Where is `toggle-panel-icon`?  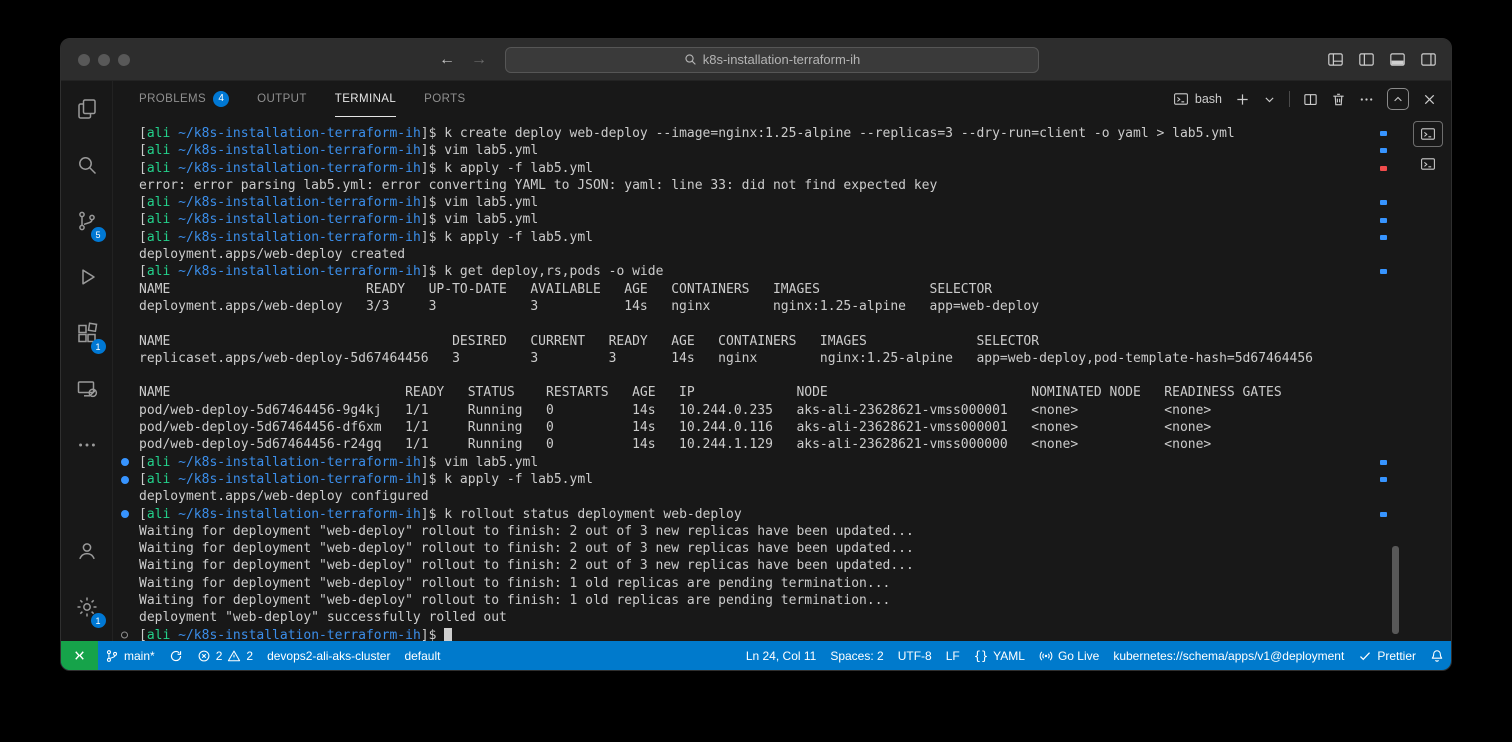 toggle-panel-icon is located at coordinates (1397, 59).